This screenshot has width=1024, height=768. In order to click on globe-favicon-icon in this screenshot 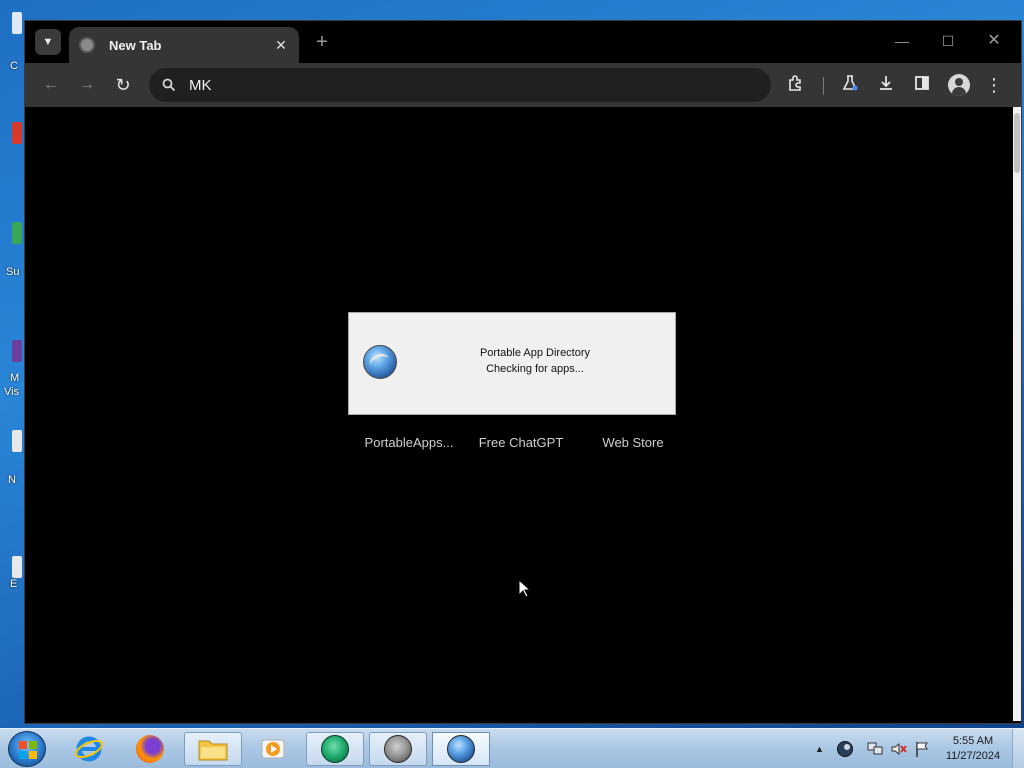, I will do `click(87, 45)`.